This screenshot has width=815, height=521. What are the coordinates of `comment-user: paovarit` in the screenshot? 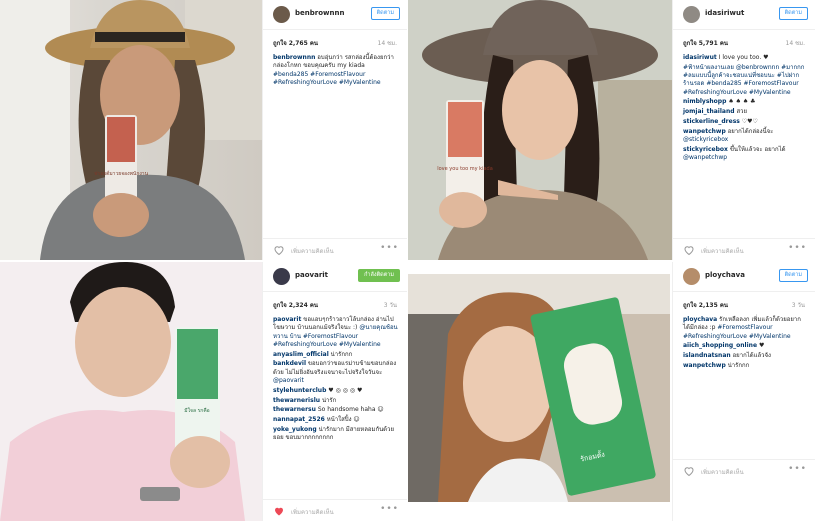 It's located at (287, 319).